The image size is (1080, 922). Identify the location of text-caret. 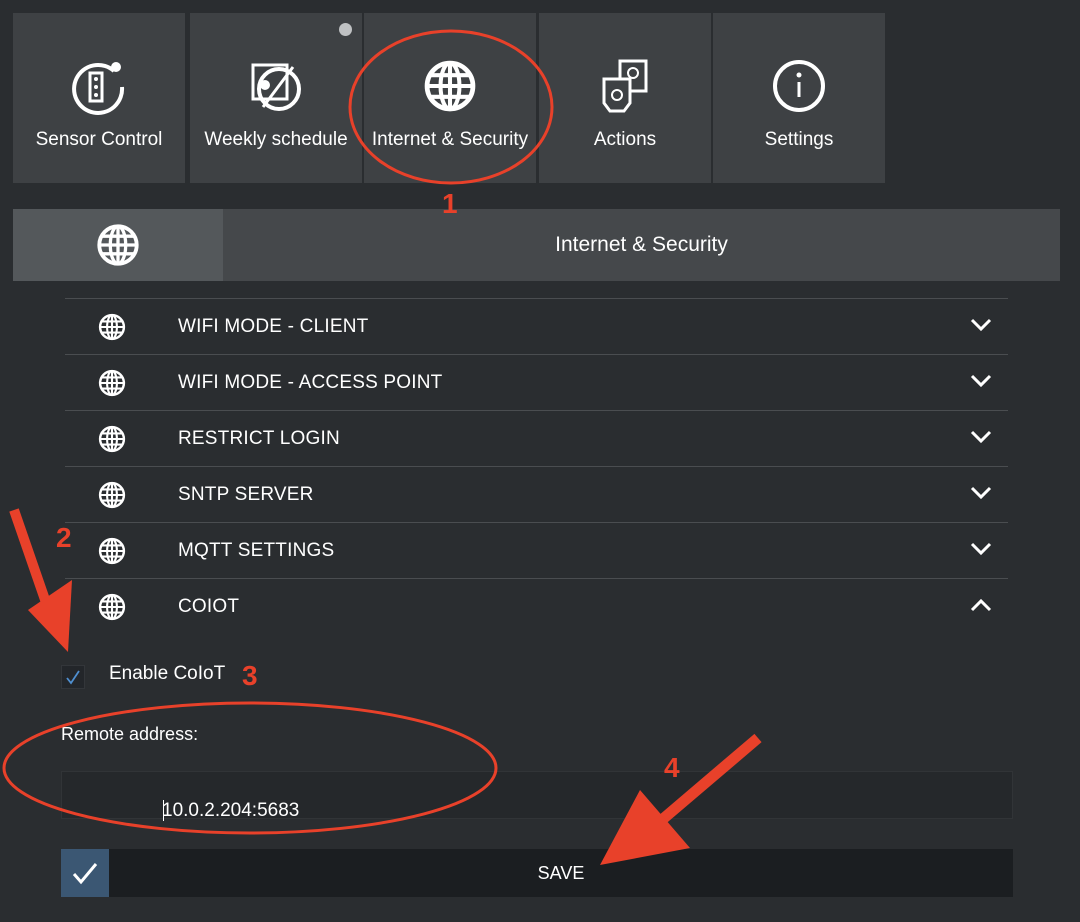
(163, 810).